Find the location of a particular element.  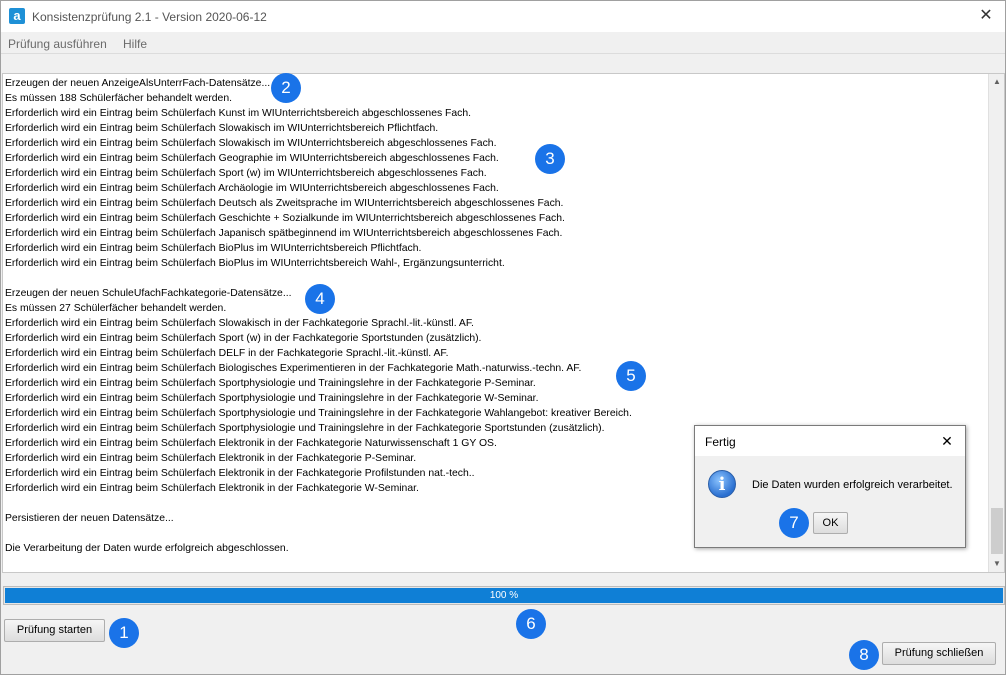

annotation-badge-1: 1 is located at coordinates (124, 633).